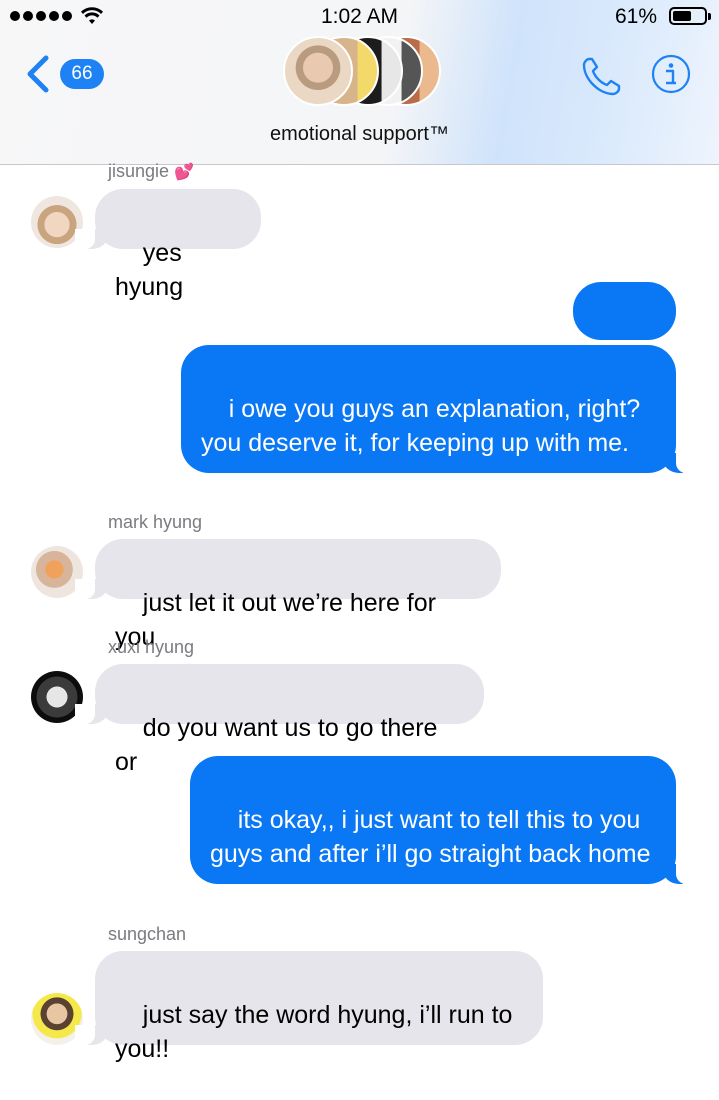 Image resolution: width=719 pixels, height=1100 pixels. I want to click on status-bar: 1:02 AM 61%, so click(359, 17).